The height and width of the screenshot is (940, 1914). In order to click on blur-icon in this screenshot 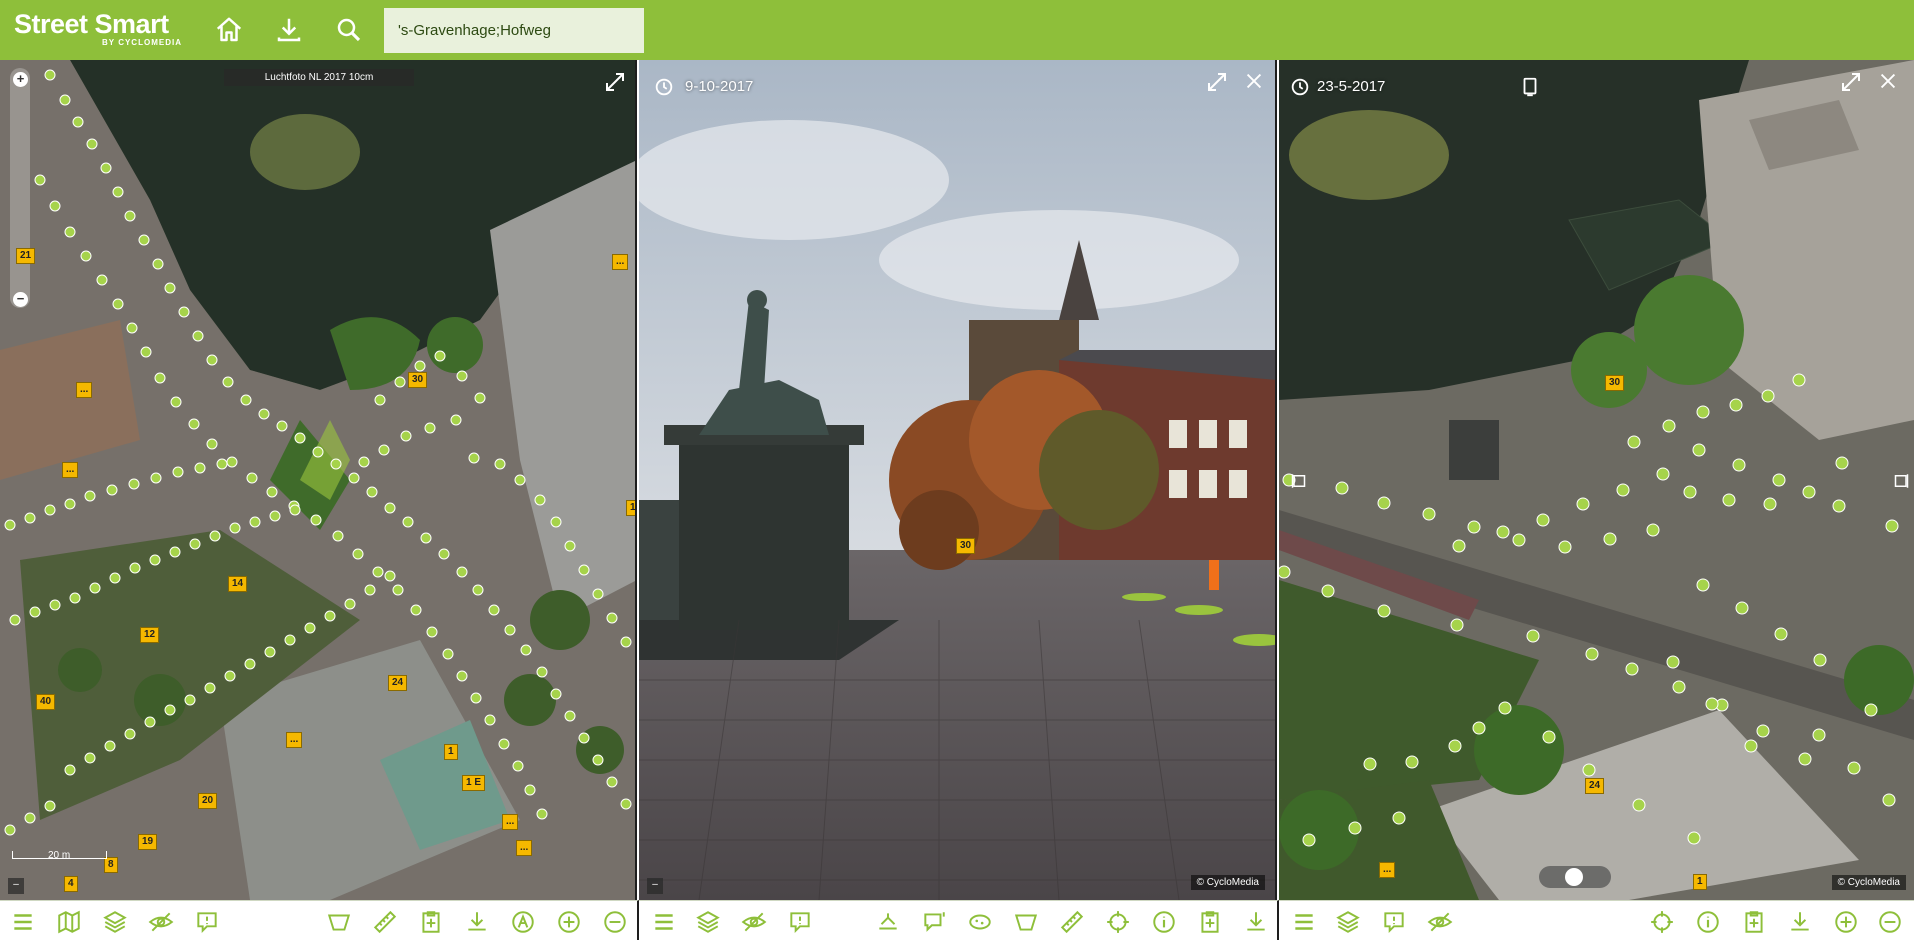, I will do `click(980, 922)`.